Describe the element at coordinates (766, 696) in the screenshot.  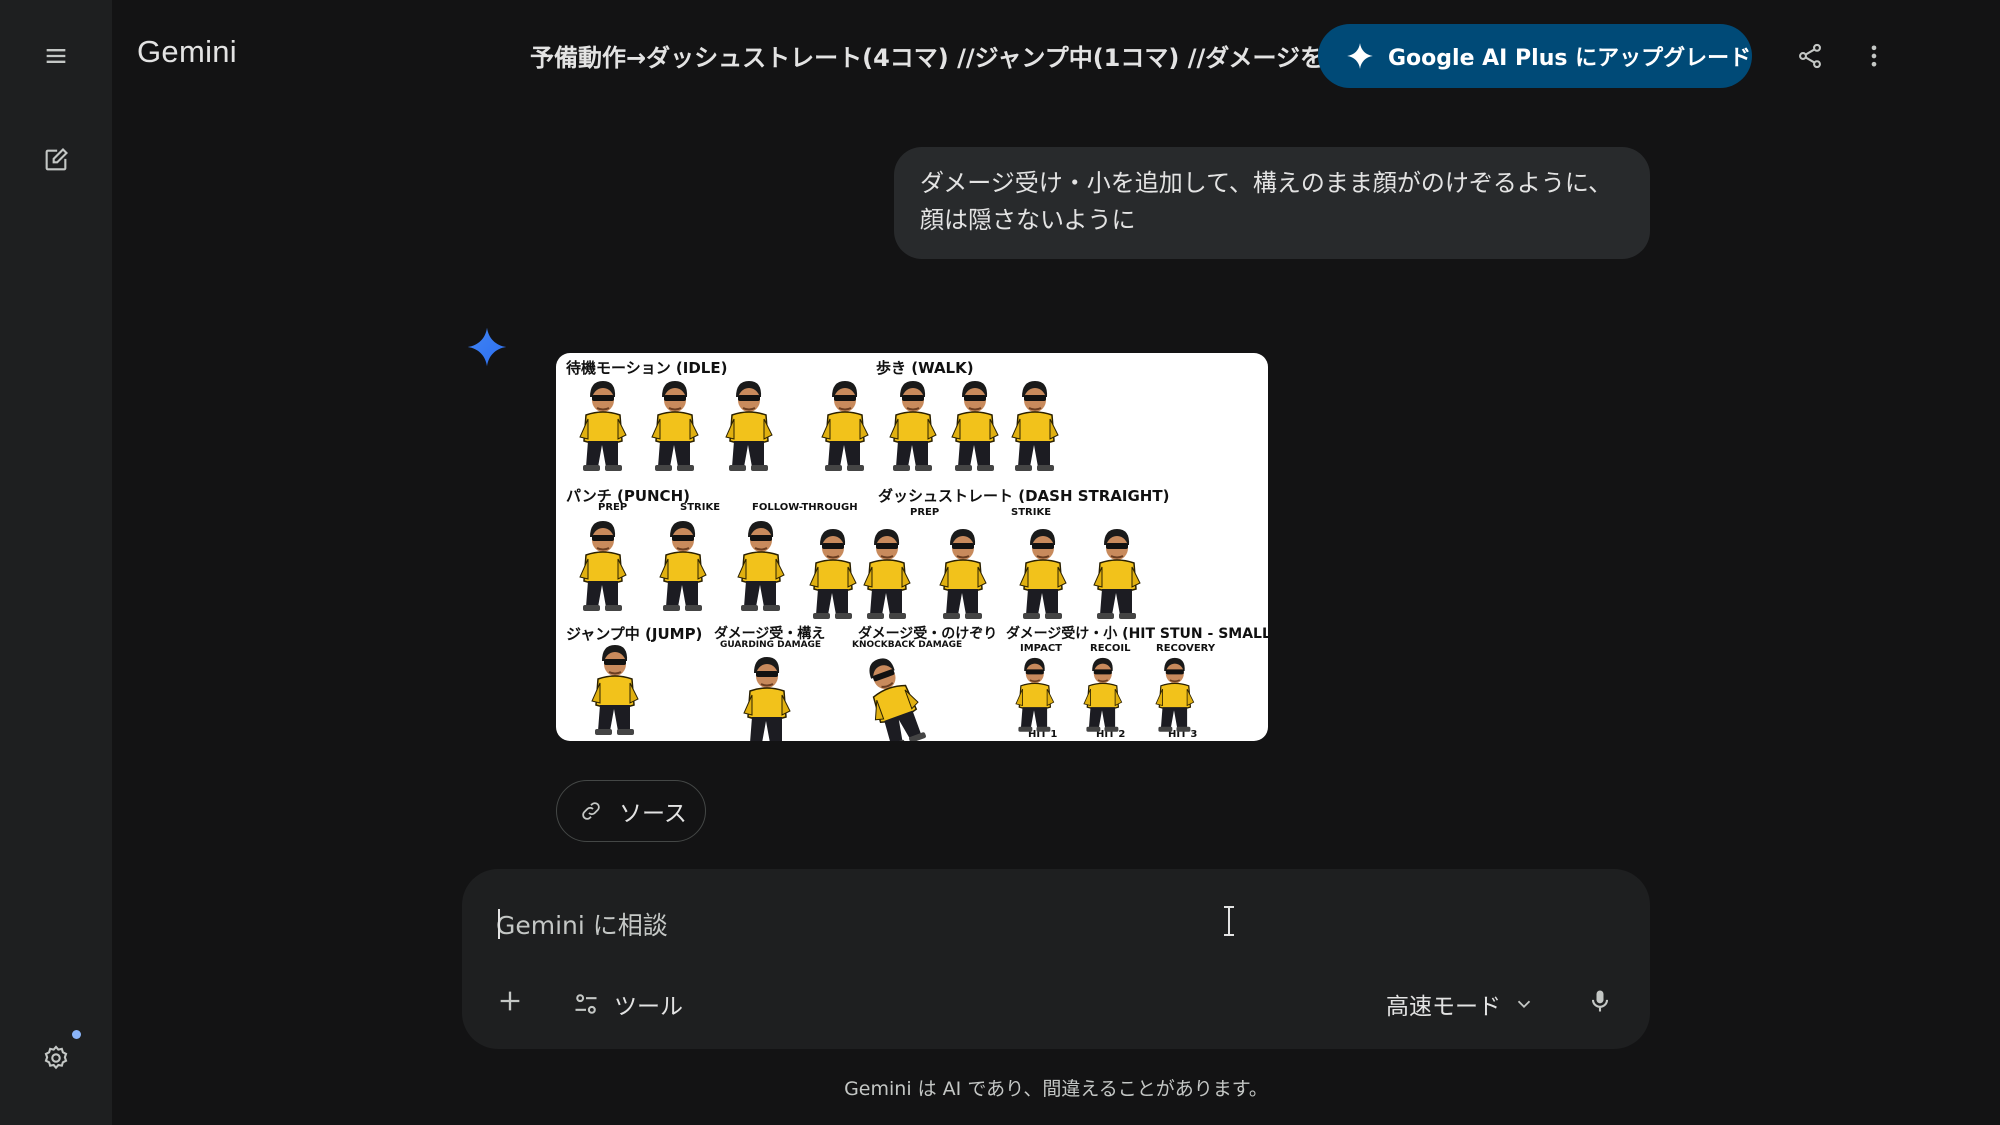
I see `sprite-guard` at that location.